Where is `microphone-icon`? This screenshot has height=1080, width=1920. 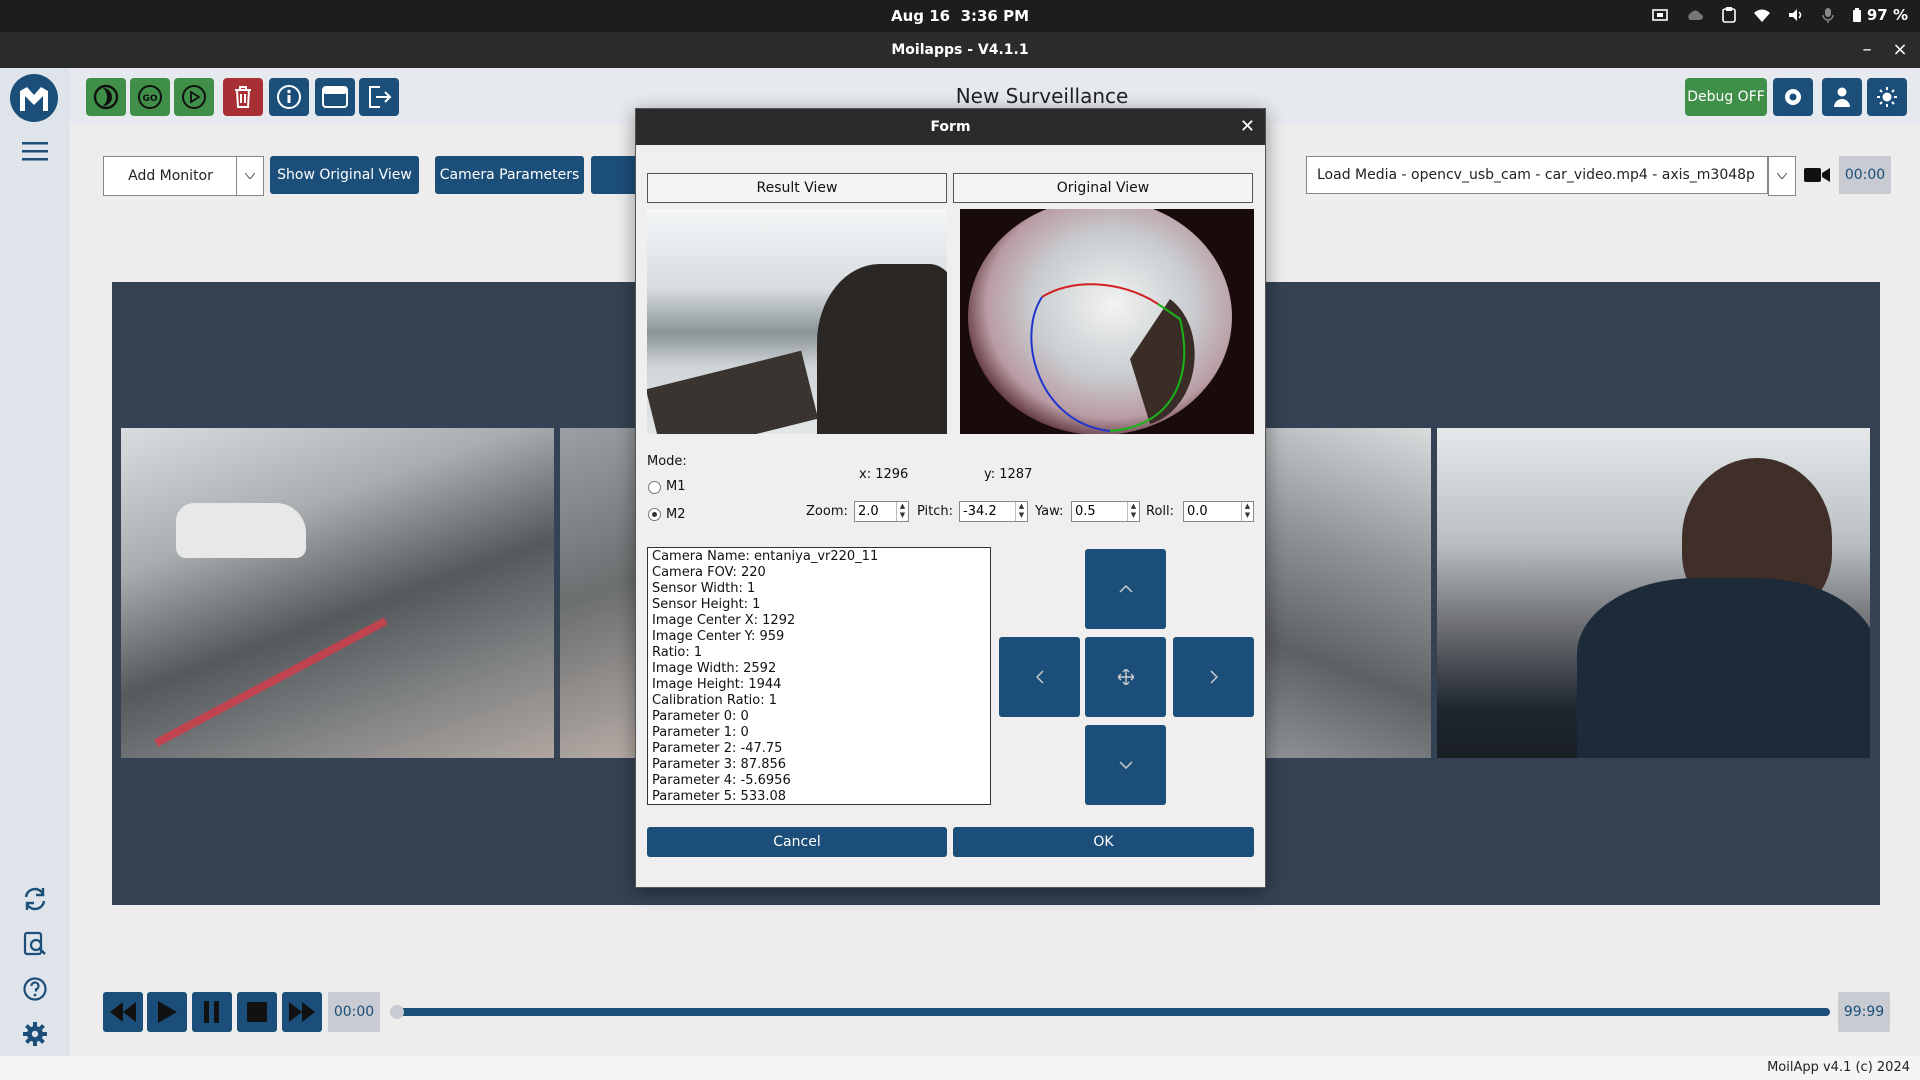
microphone-icon is located at coordinates (1828, 15).